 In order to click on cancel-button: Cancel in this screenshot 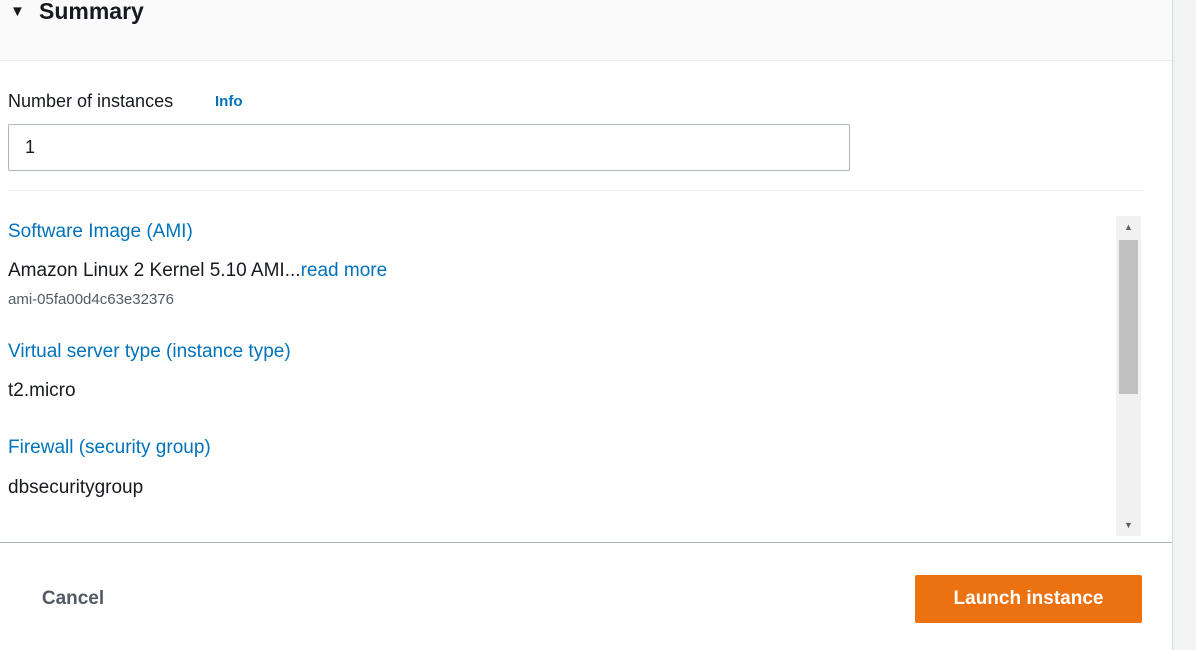, I will do `click(73, 599)`.